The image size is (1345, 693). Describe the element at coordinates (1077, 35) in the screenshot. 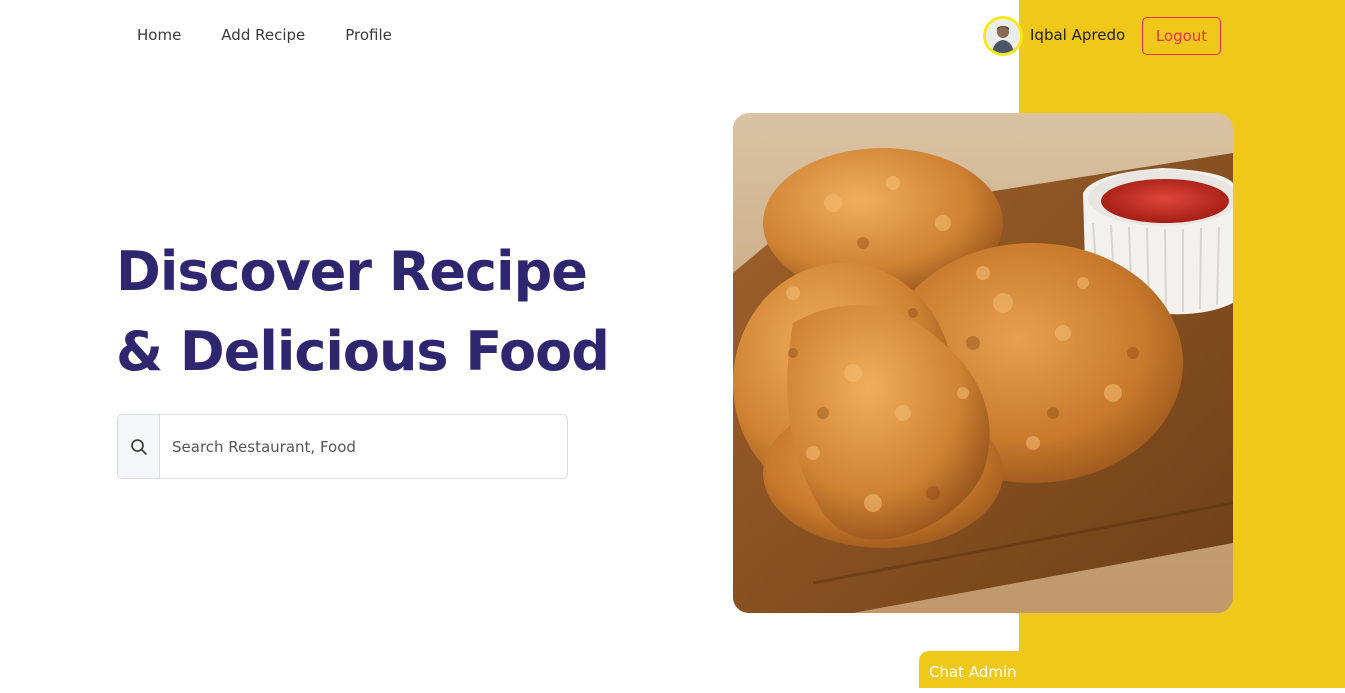

I see `user-name: Iqbal Apredo` at that location.